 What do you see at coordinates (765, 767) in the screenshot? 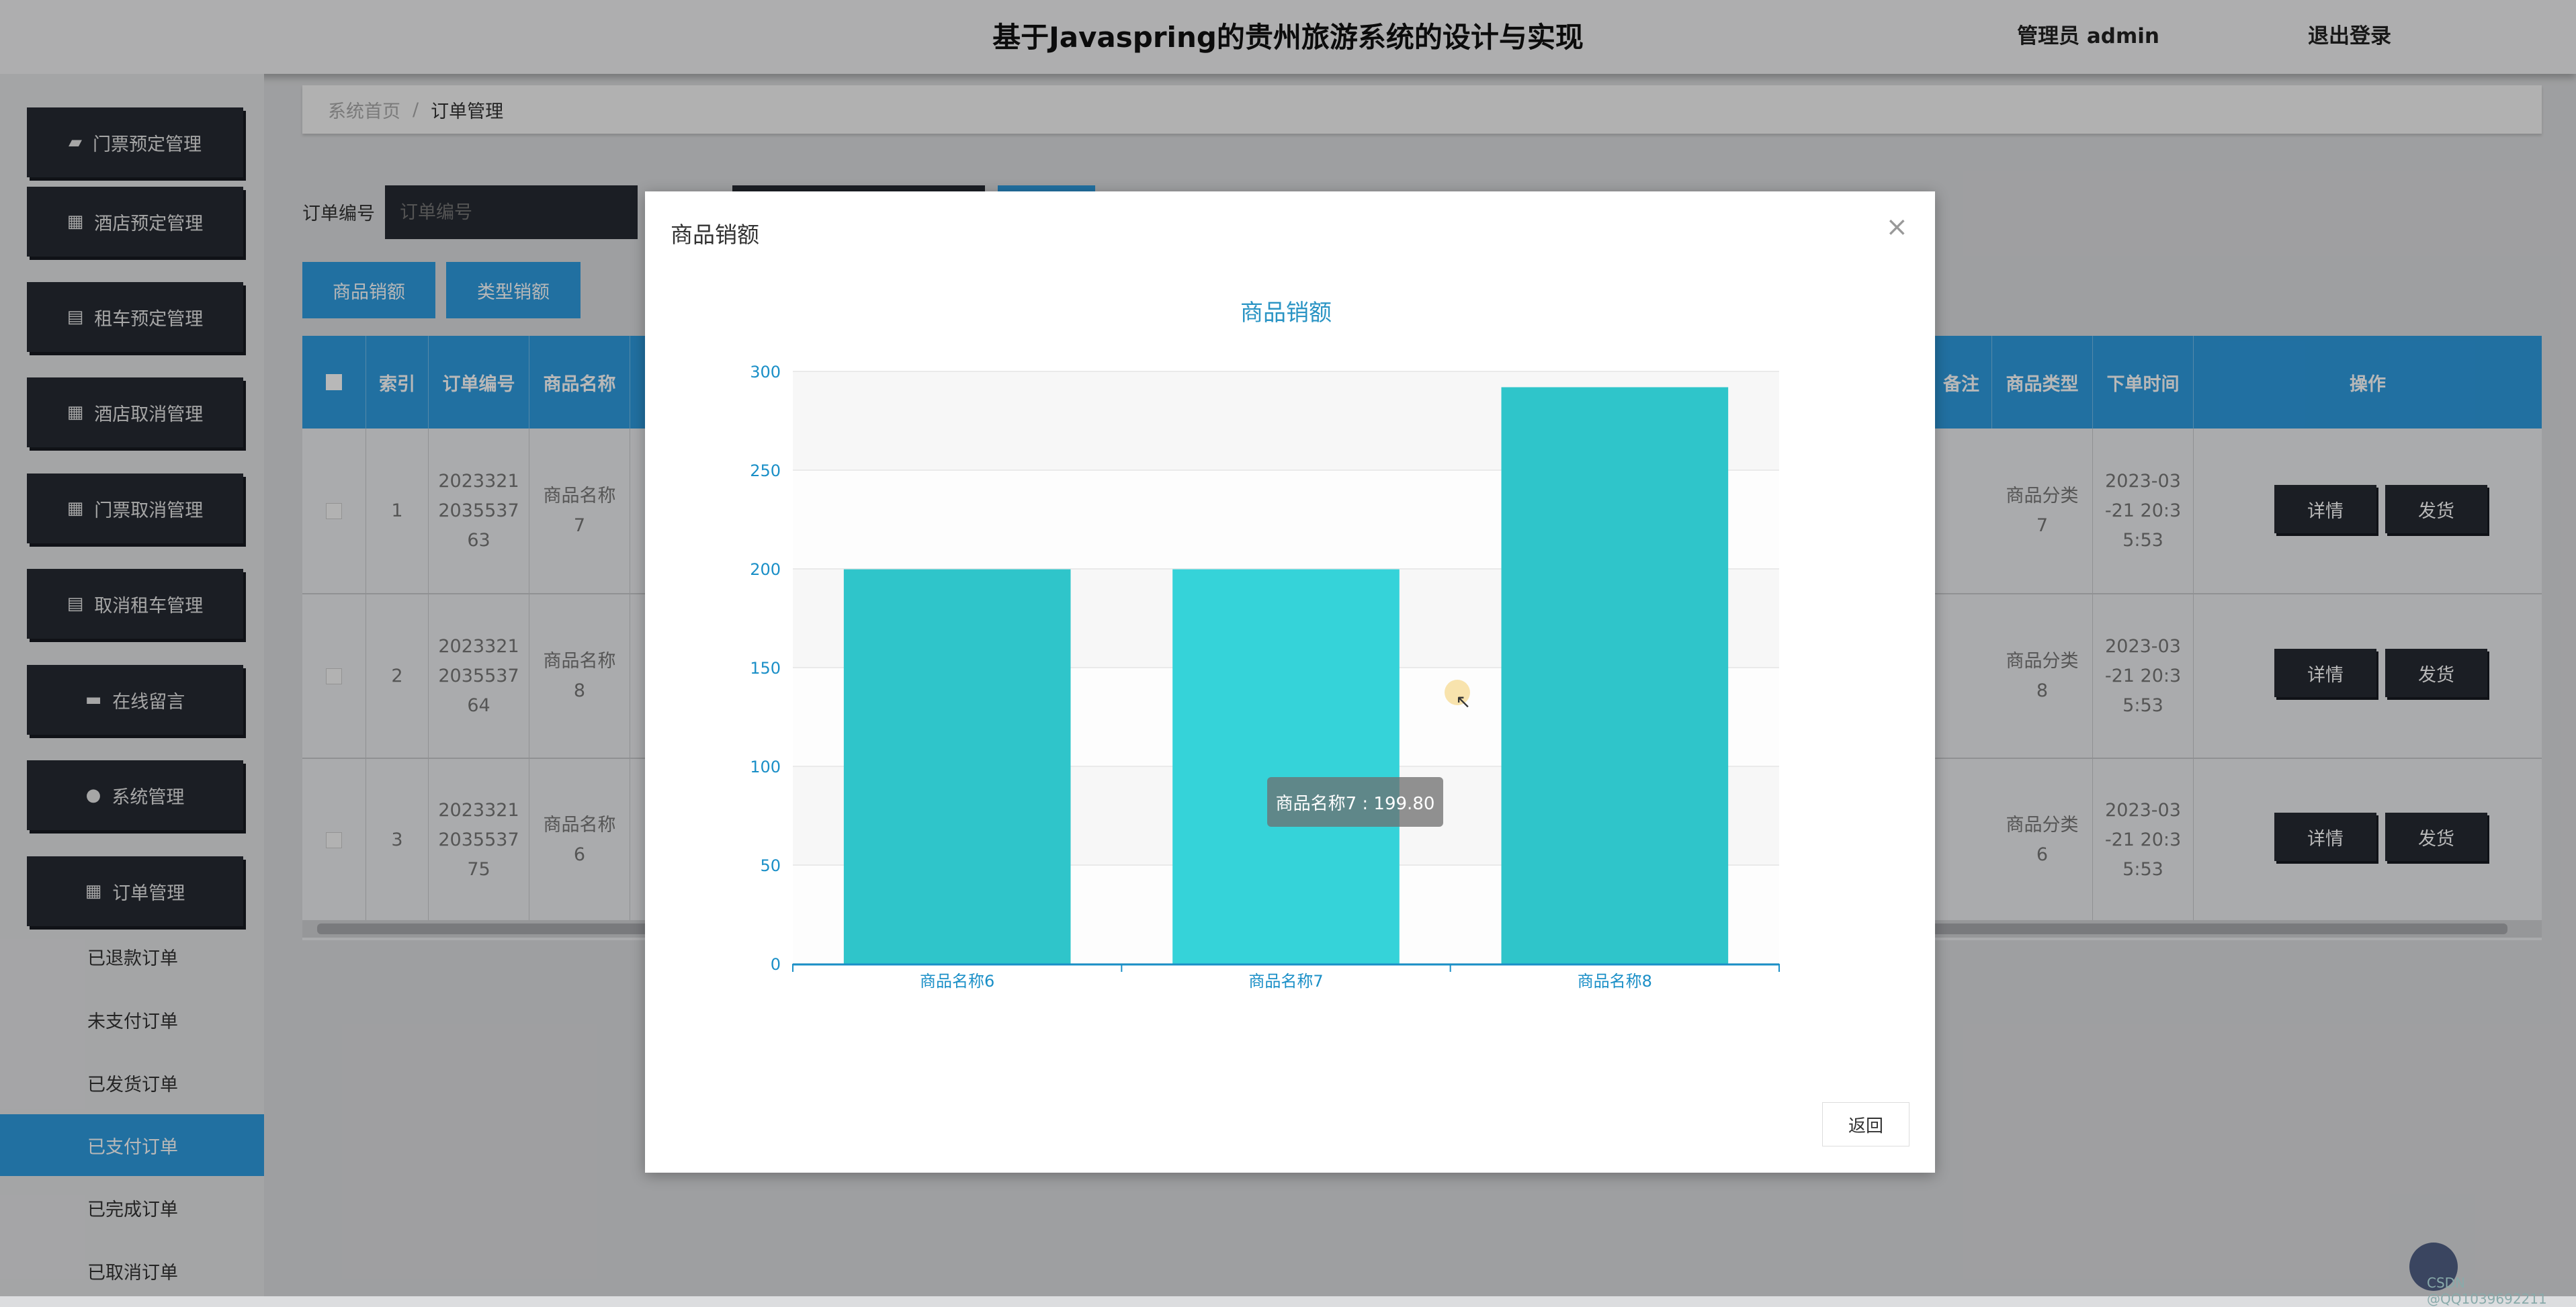
I see `y-tick-label: 100` at bounding box center [765, 767].